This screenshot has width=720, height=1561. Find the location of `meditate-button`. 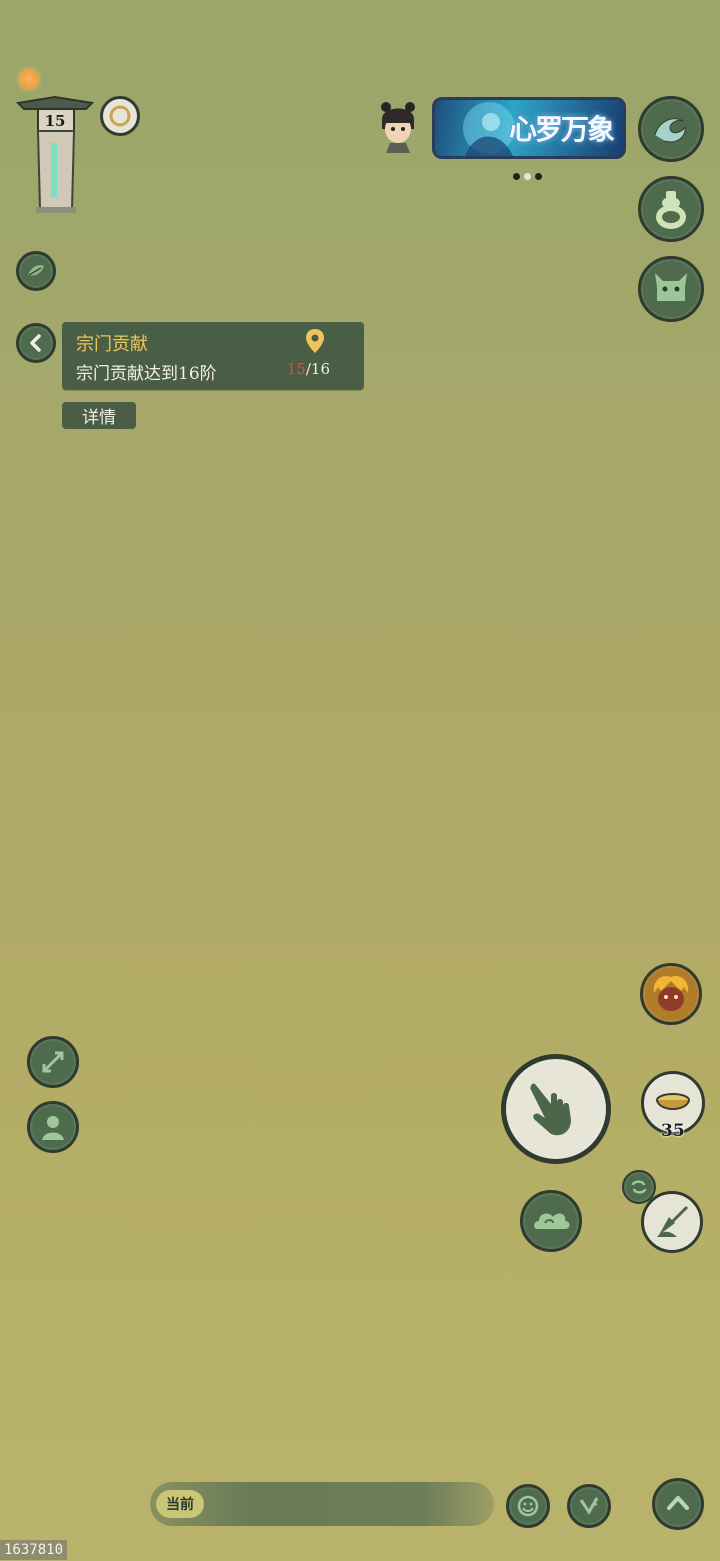

meditate-button is located at coordinates (53, 1127).